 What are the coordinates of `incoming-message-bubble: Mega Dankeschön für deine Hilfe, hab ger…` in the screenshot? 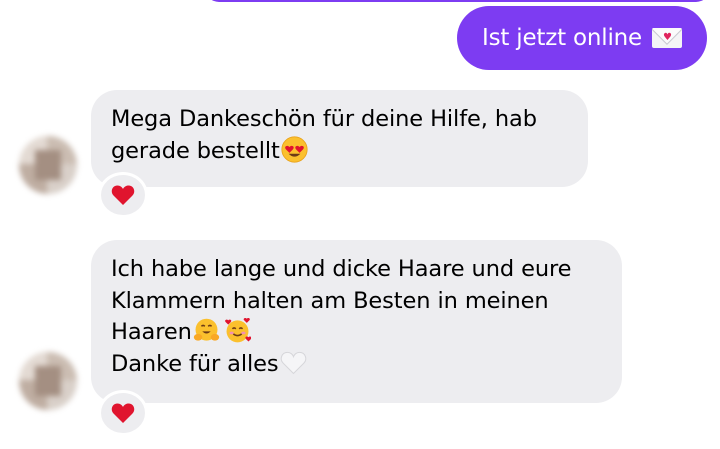 It's located at (339, 138).